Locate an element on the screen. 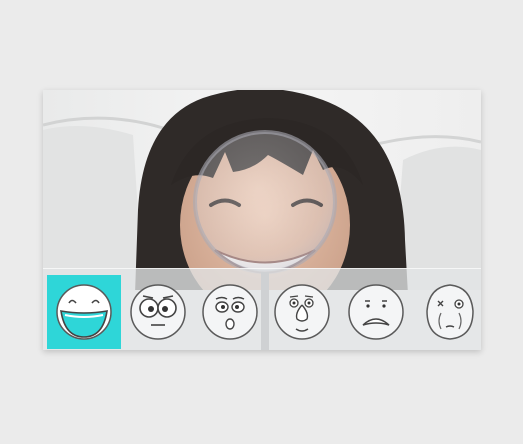  laughing-face-icon is located at coordinates (84, 312).